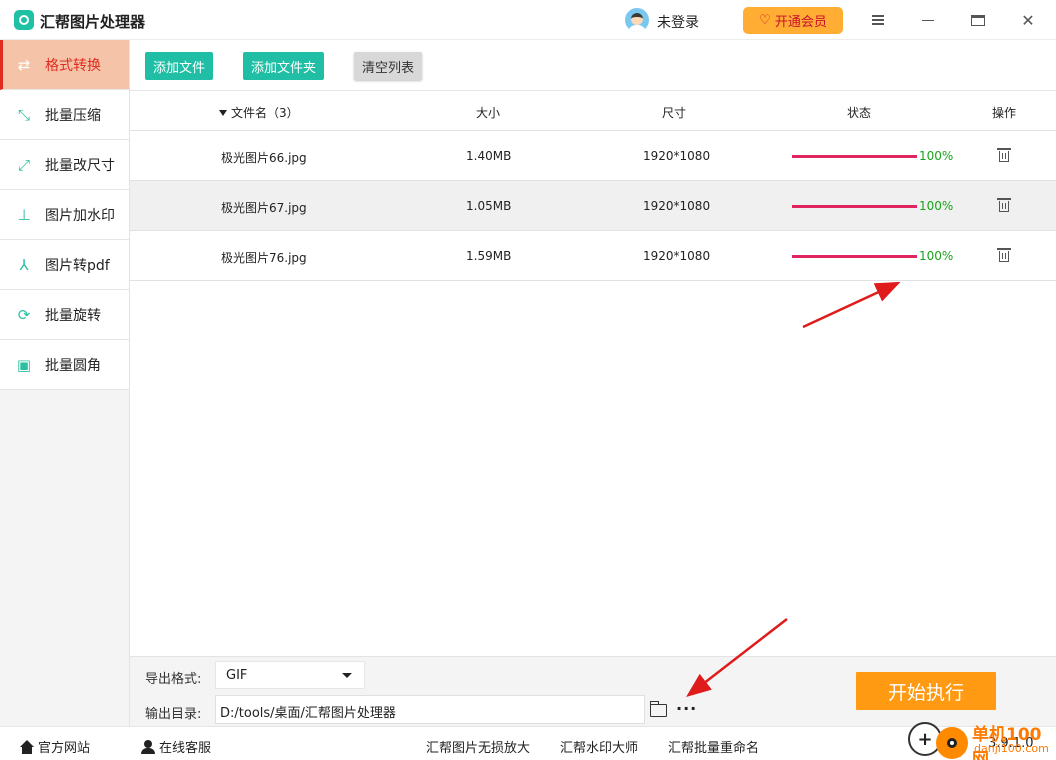 The height and width of the screenshot is (760, 1056). Describe the element at coordinates (24, 214) in the screenshot. I see `watermark-icon: ⊥` at that location.